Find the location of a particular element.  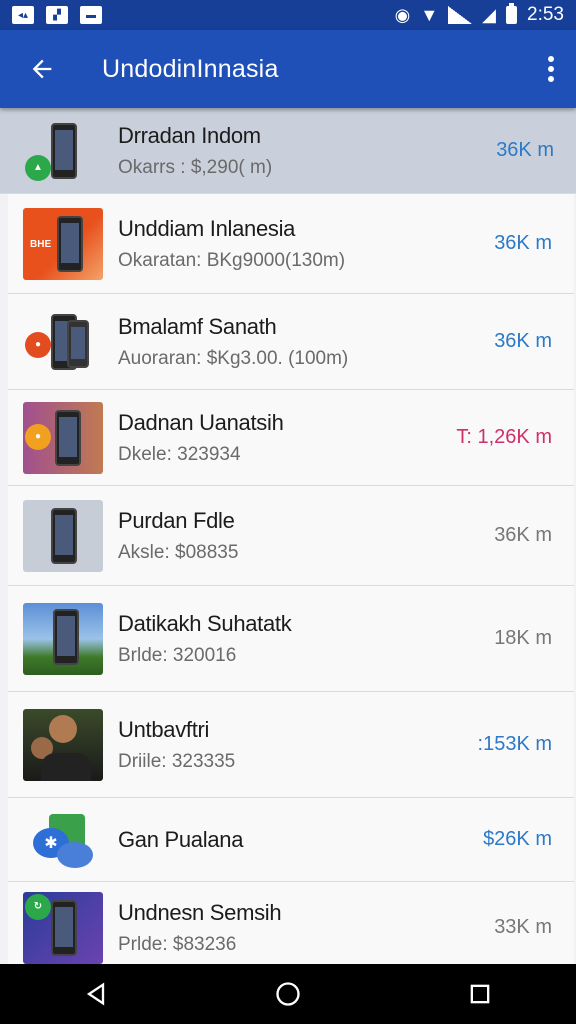

page-title: UndodinInnasia is located at coordinates (190, 68).